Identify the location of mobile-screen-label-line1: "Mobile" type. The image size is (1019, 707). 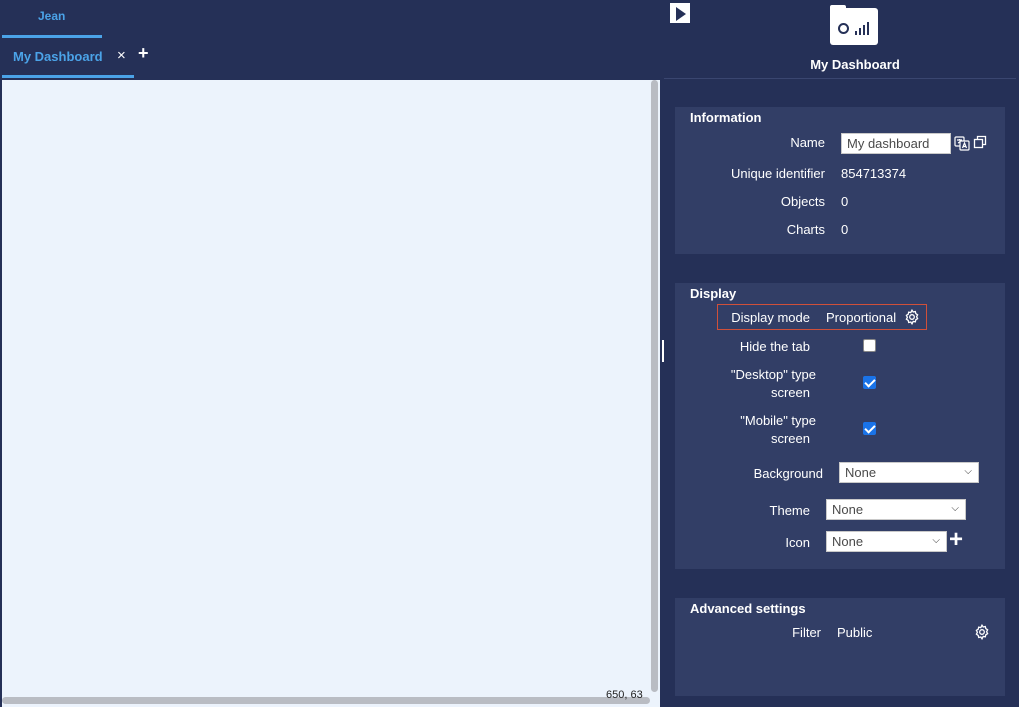
(778, 420).